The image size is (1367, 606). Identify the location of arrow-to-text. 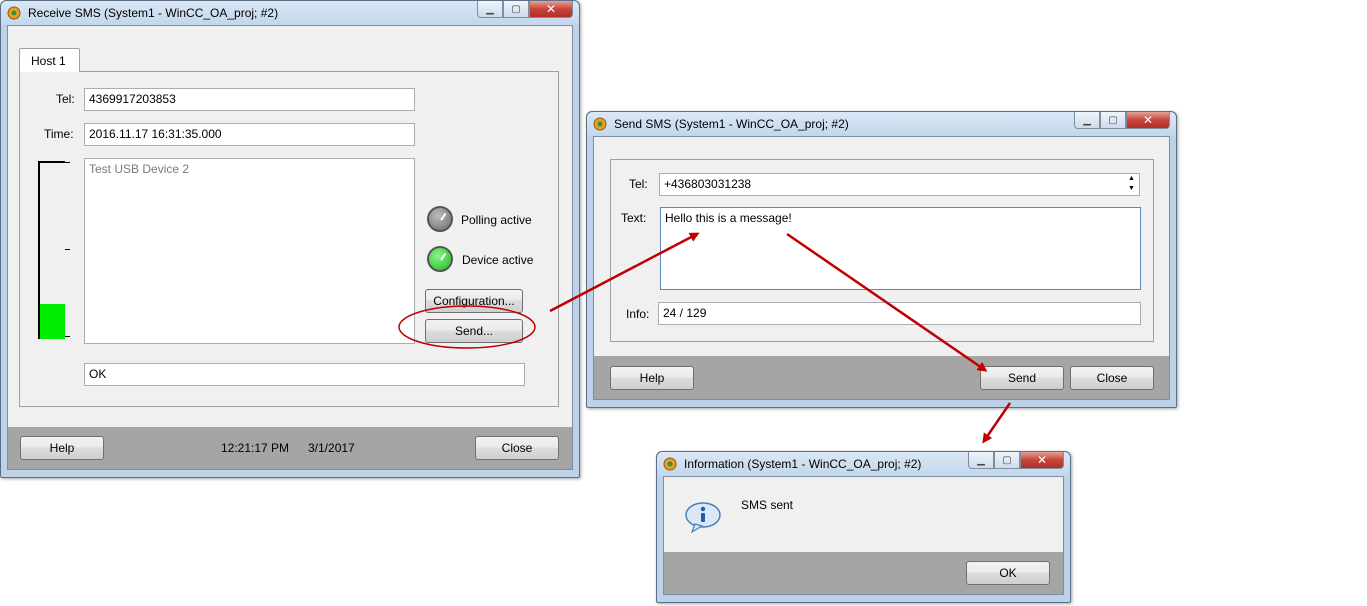
(624, 272).